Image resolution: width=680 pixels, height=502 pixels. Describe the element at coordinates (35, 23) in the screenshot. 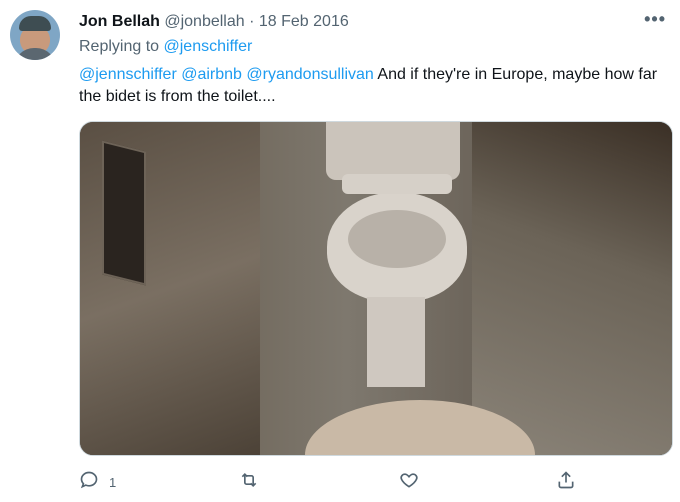

I see `avatar-cap` at that location.